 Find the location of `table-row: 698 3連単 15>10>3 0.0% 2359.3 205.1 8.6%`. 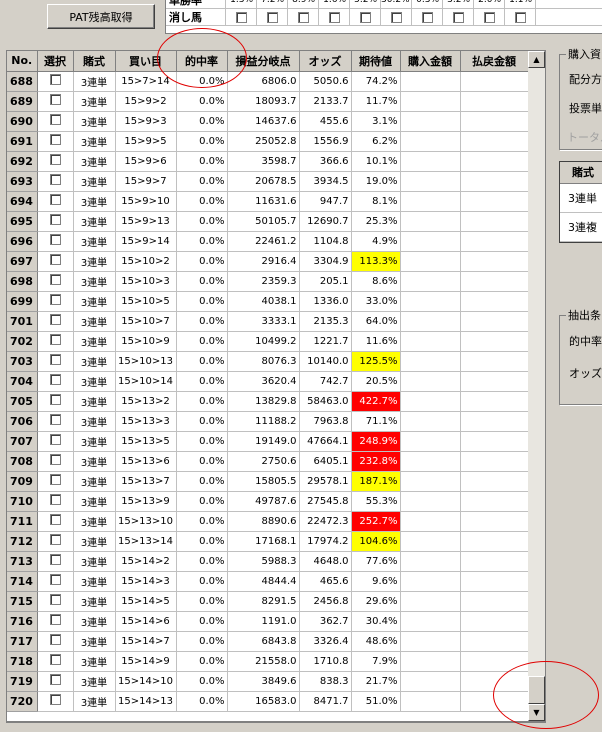

table-row: 698 3連単 15>10>3 0.0% 2359.3 205.1 8.6% is located at coordinates (268, 281).